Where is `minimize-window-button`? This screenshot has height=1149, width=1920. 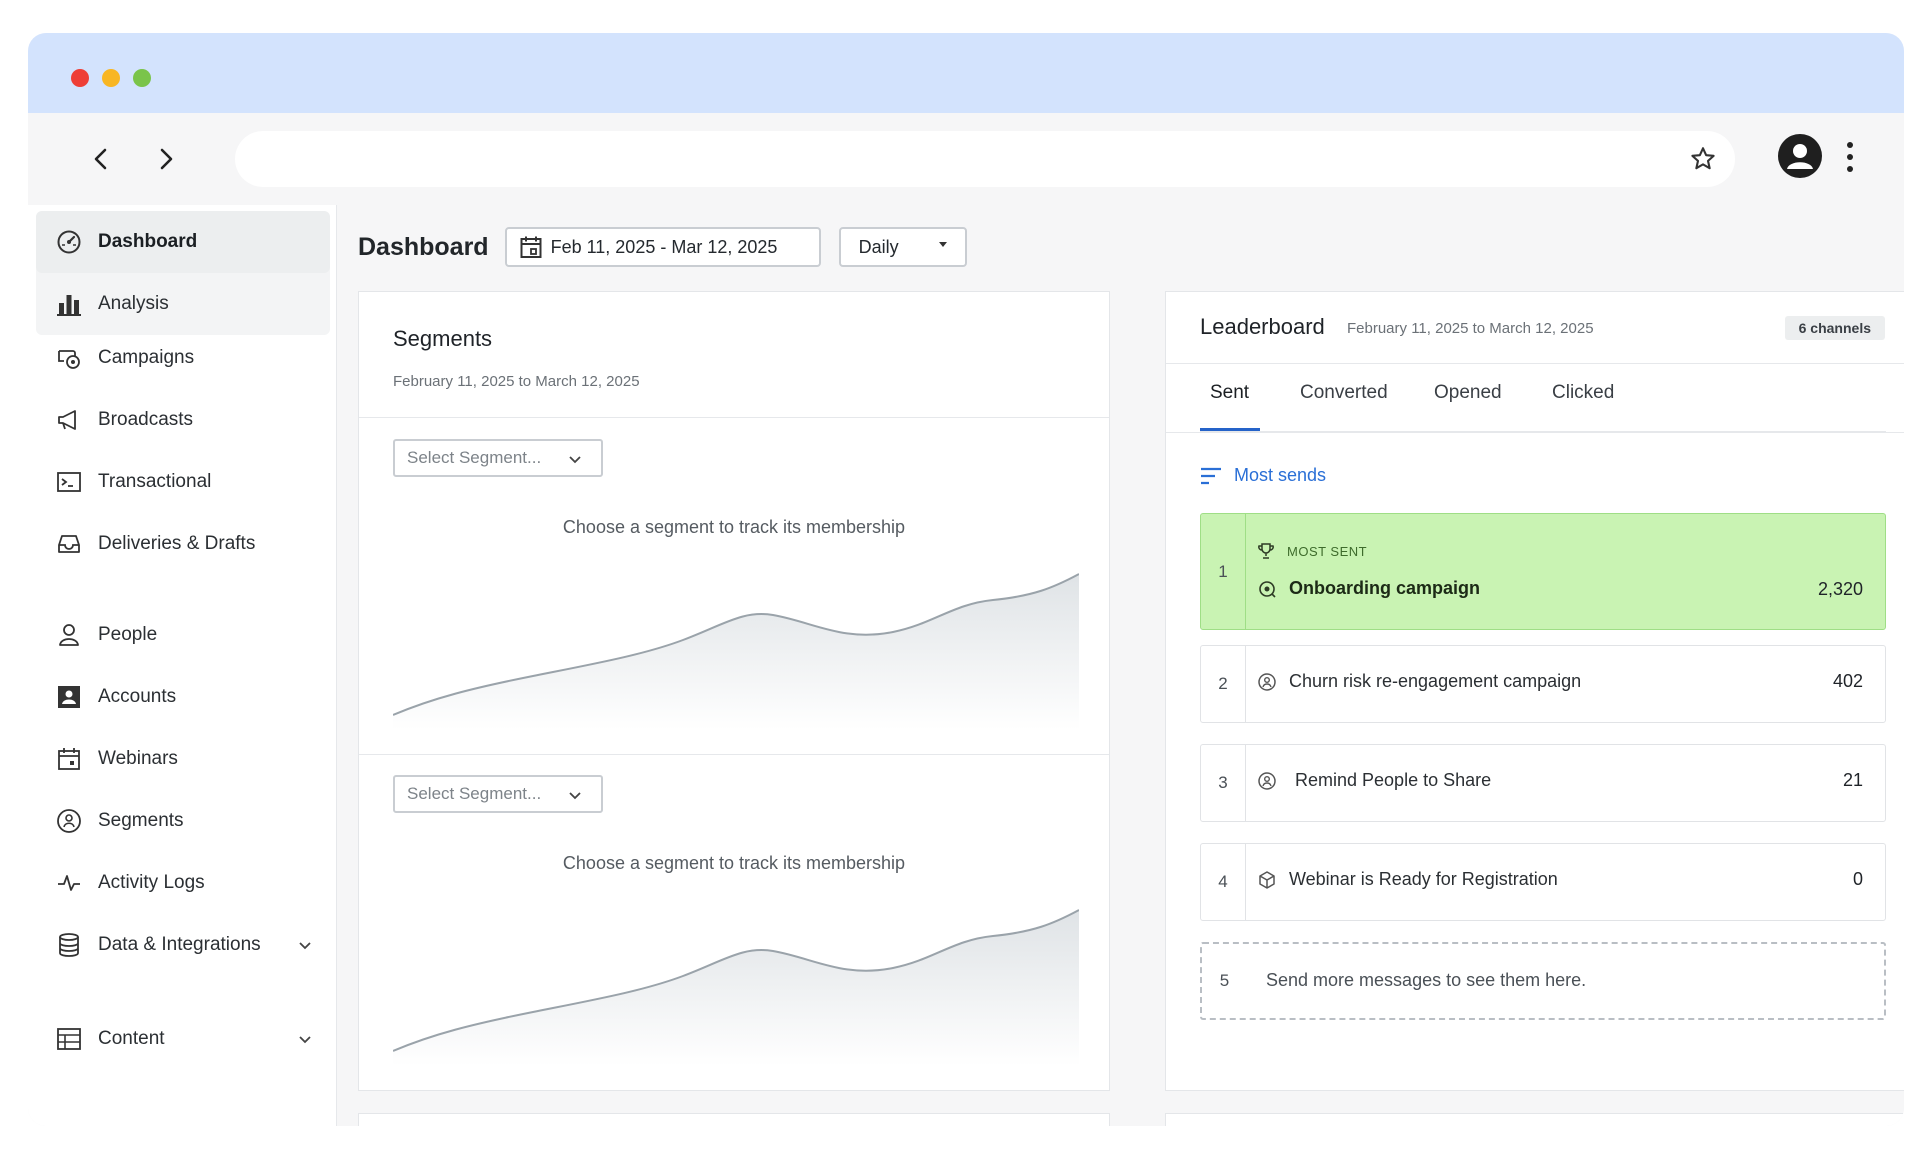
minimize-window-button is located at coordinates (111, 78).